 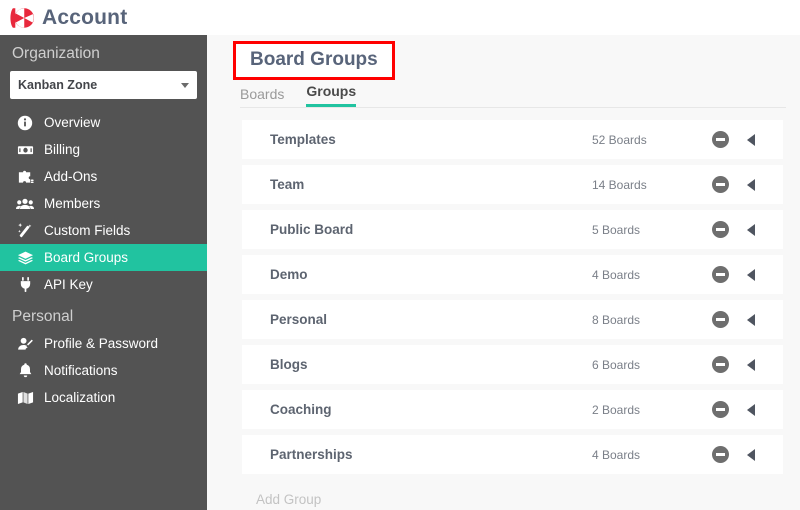 I want to click on group-name: Public Board, so click(x=312, y=229).